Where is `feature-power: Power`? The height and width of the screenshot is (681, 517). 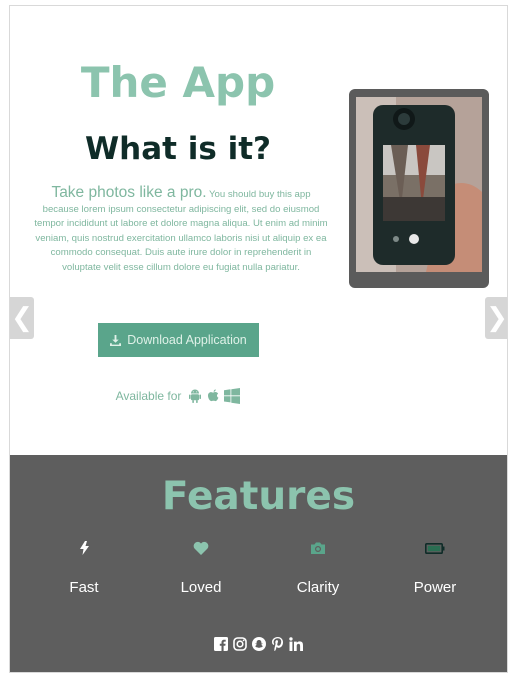 feature-power: Power is located at coordinates (435, 567).